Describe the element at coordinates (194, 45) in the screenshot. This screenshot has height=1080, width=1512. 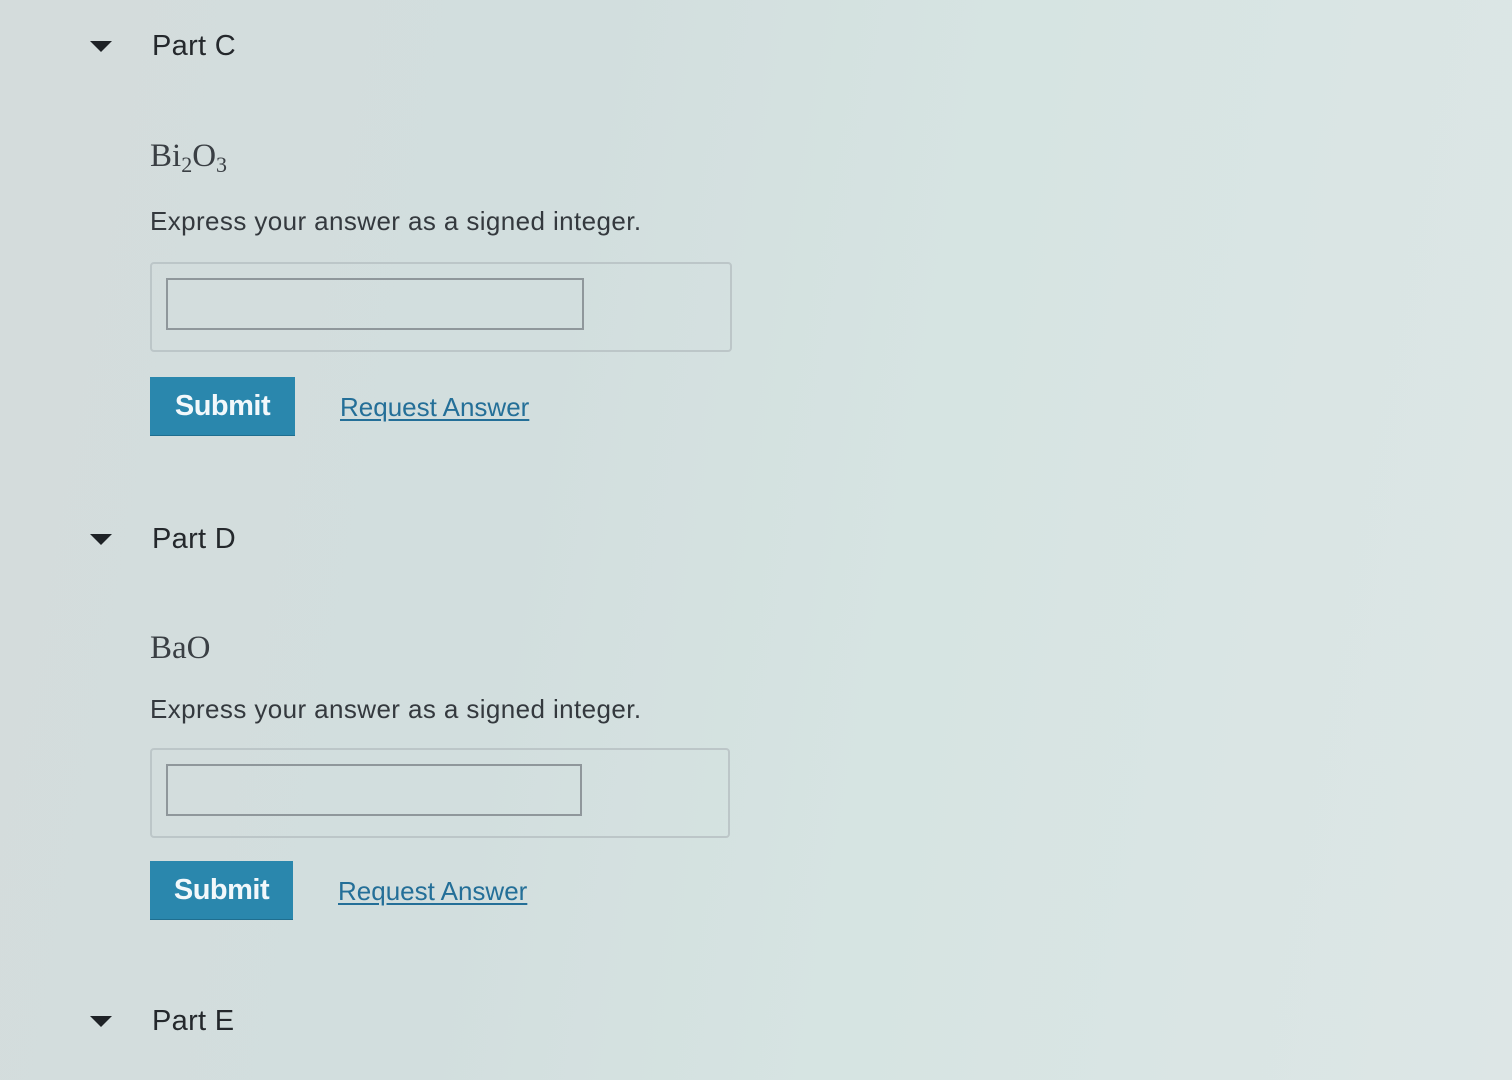
I see `part-c-title: Part C` at that location.